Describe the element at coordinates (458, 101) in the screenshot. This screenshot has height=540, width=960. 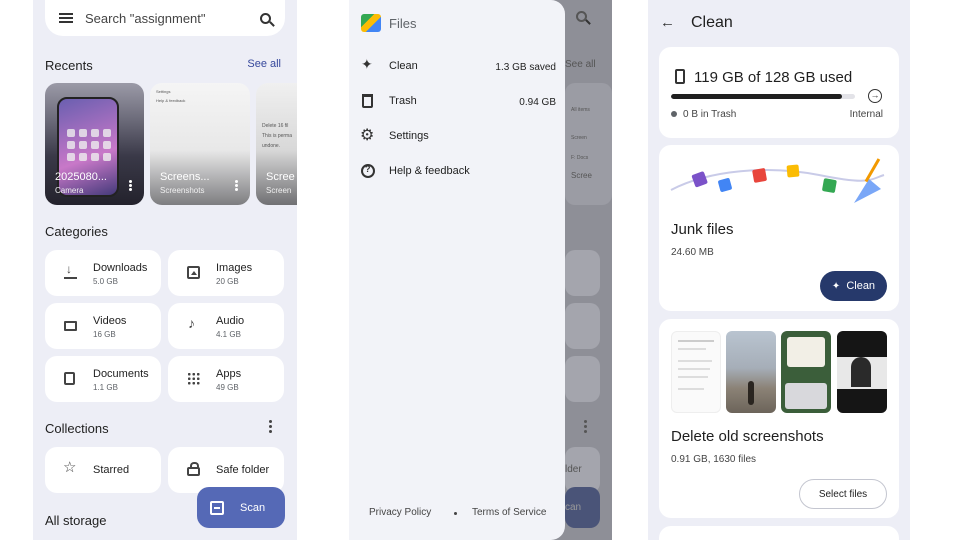
I see `drawer-item-trash: Trash 0.94 GB` at that location.